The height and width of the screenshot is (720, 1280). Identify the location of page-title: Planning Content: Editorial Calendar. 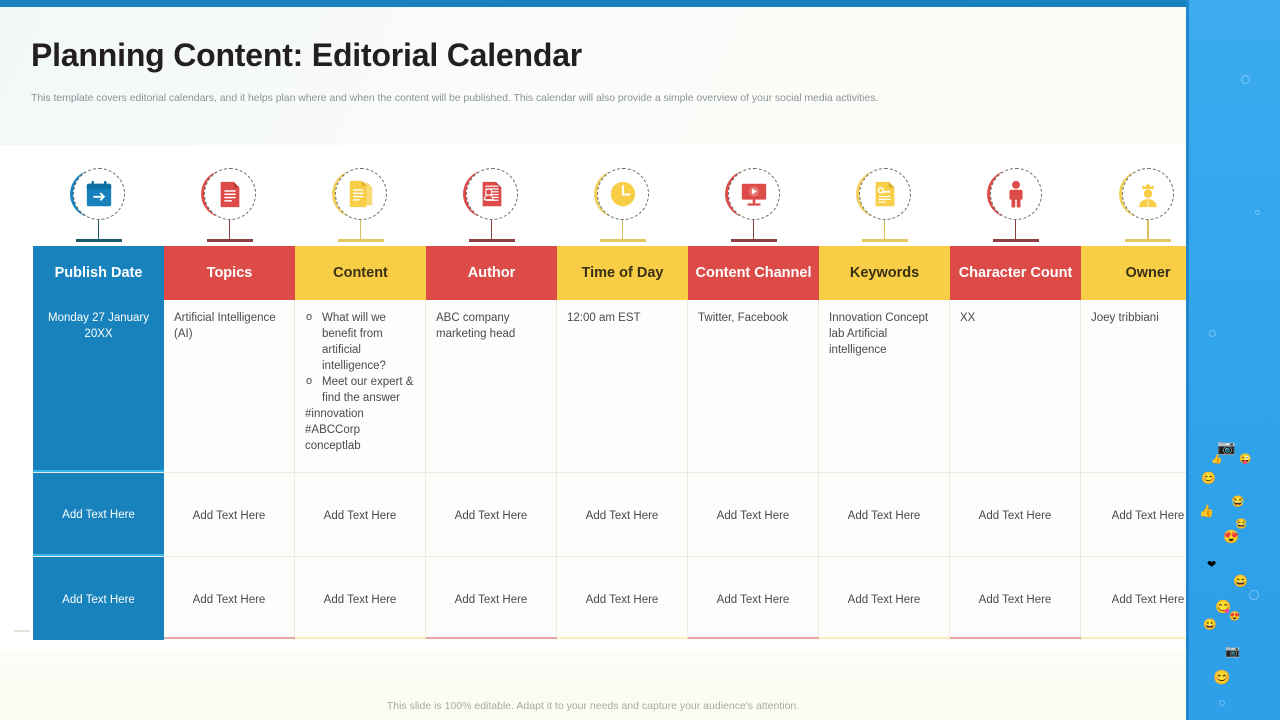
(307, 55).